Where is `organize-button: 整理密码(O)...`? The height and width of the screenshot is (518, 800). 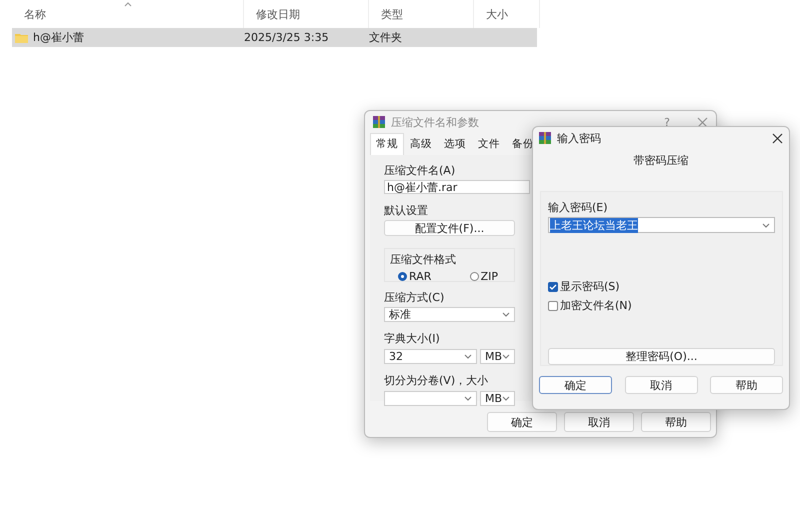 organize-button: 整理密码(O)... is located at coordinates (661, 356).